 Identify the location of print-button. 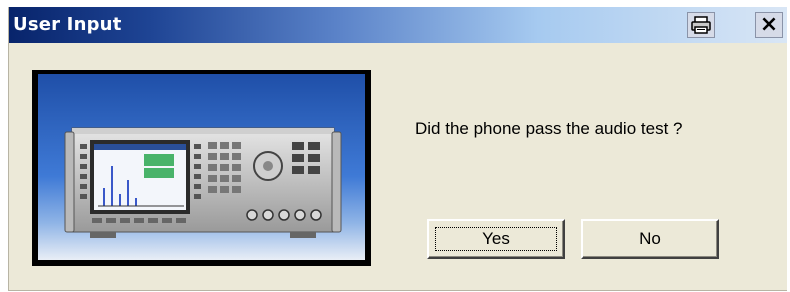
(701, 25).